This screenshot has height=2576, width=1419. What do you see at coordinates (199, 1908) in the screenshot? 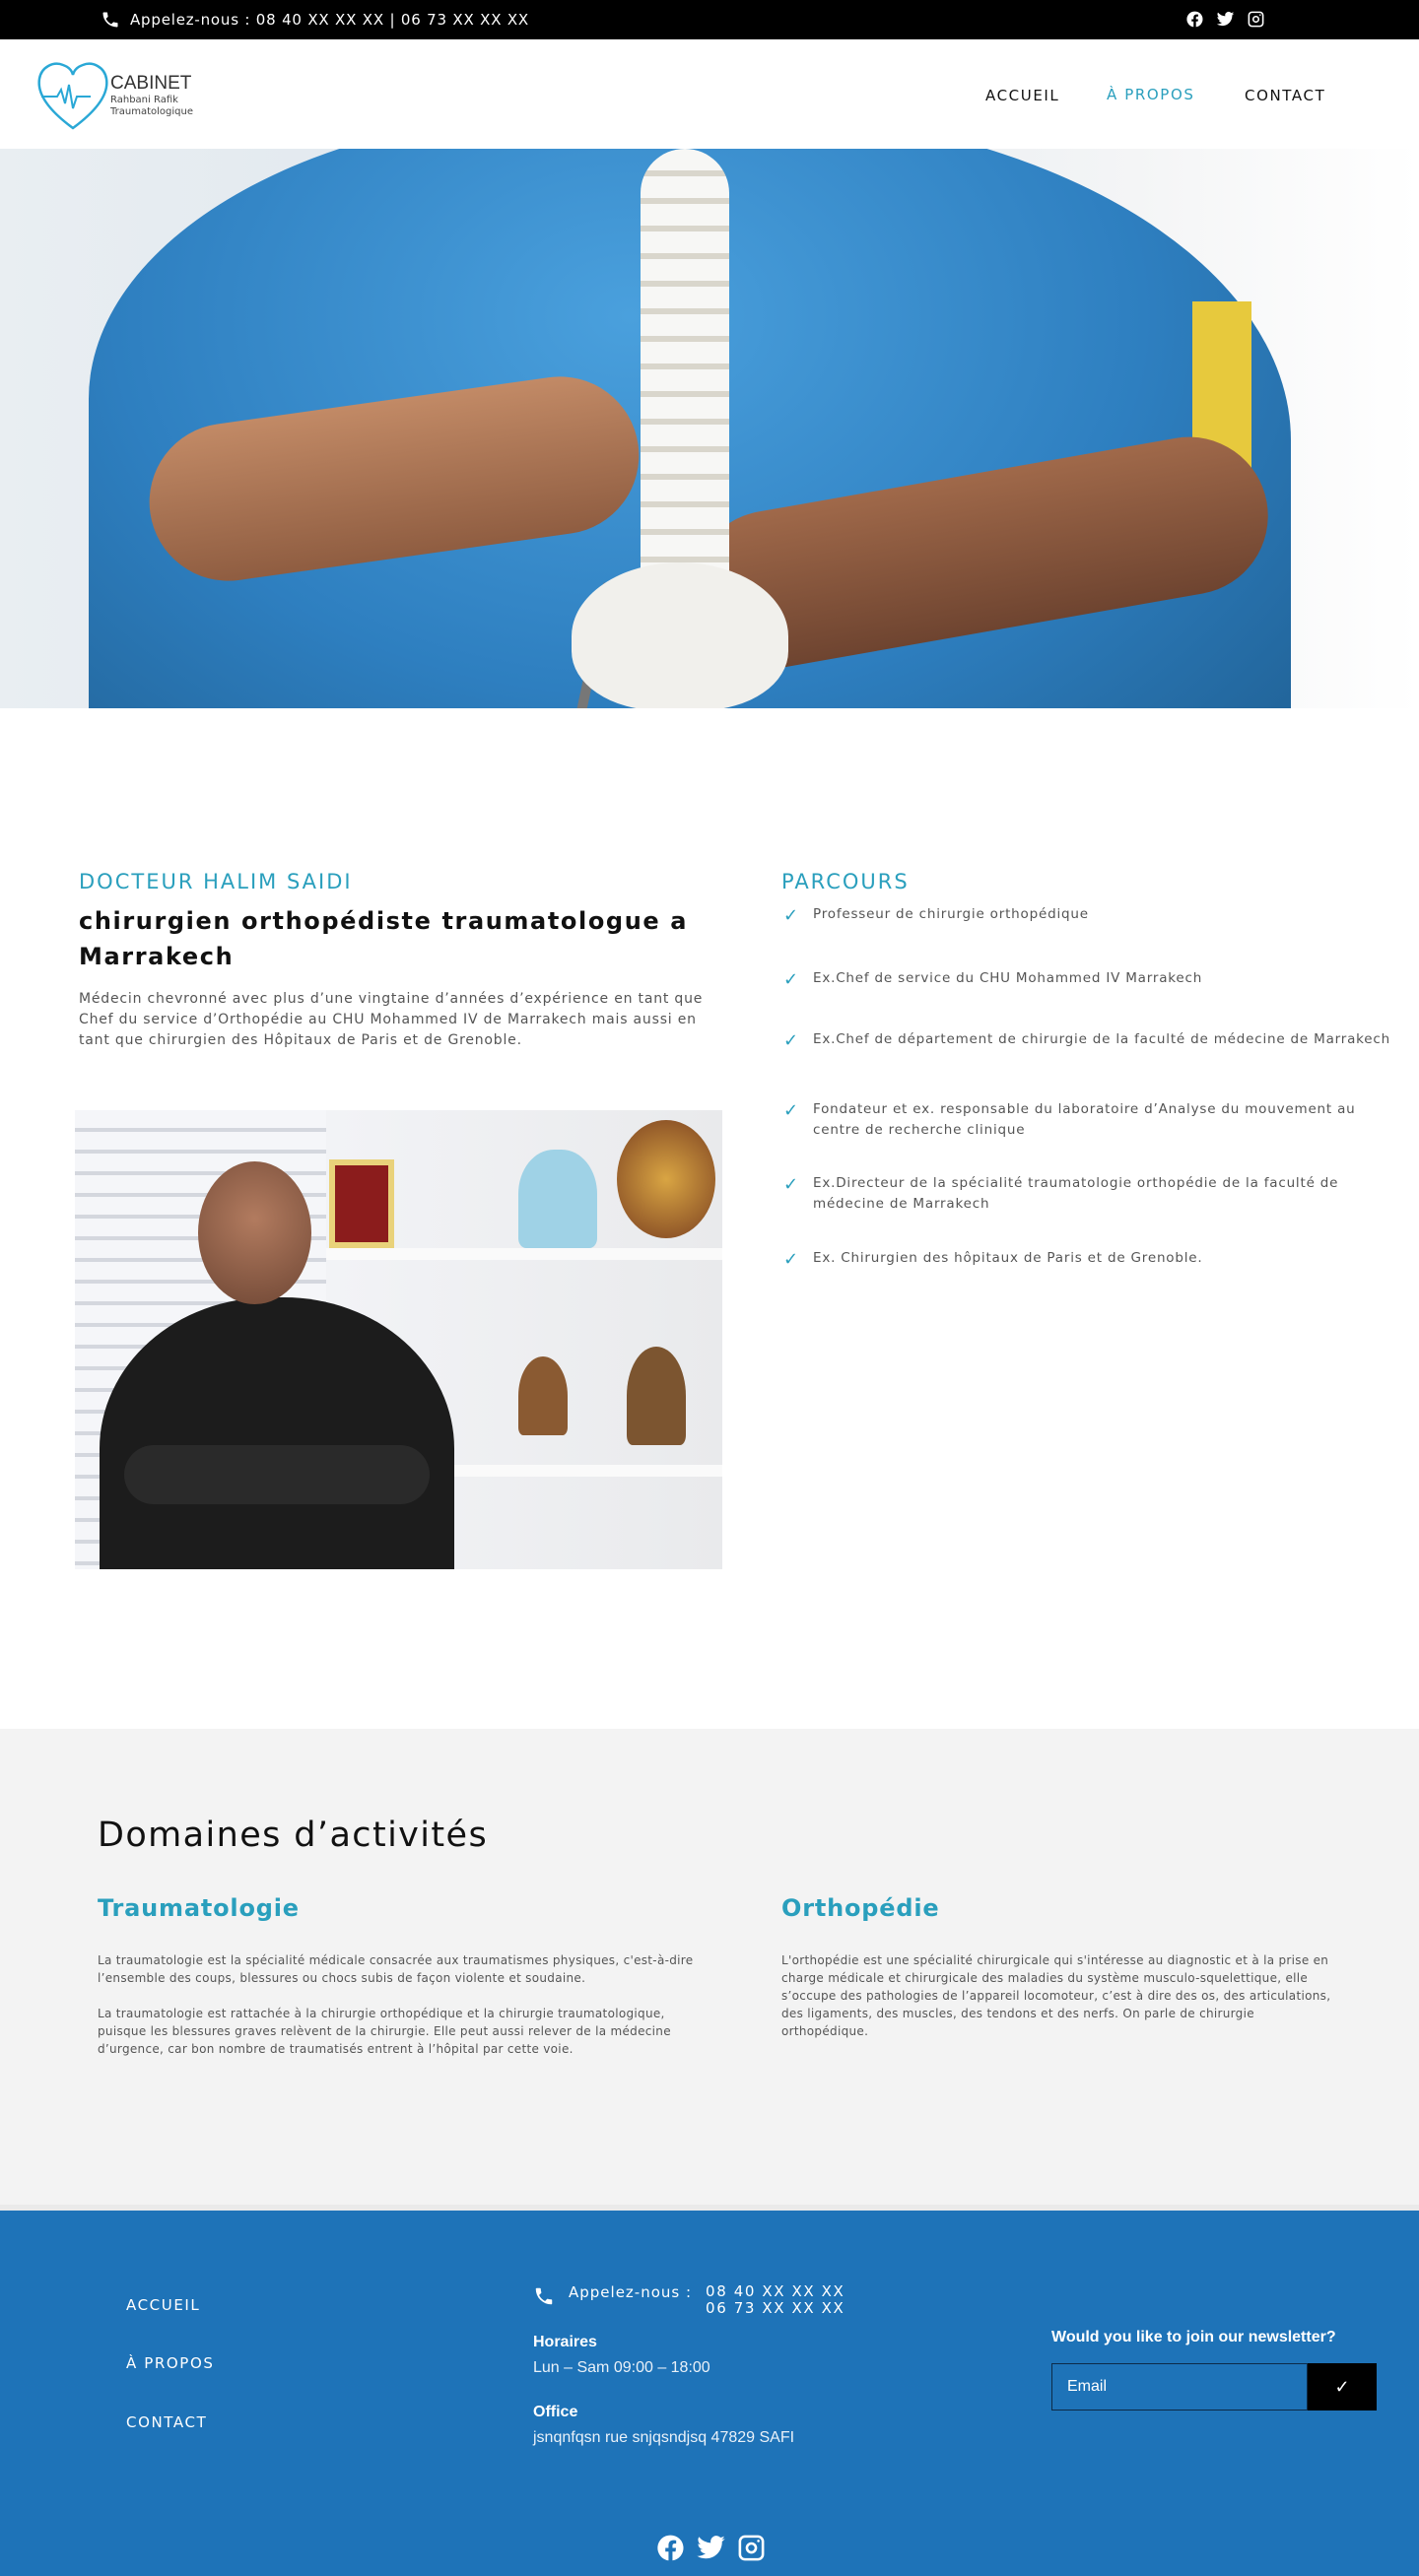
I see `traumatologie-title: Traumatologie` at bounding box center [199, 1908].